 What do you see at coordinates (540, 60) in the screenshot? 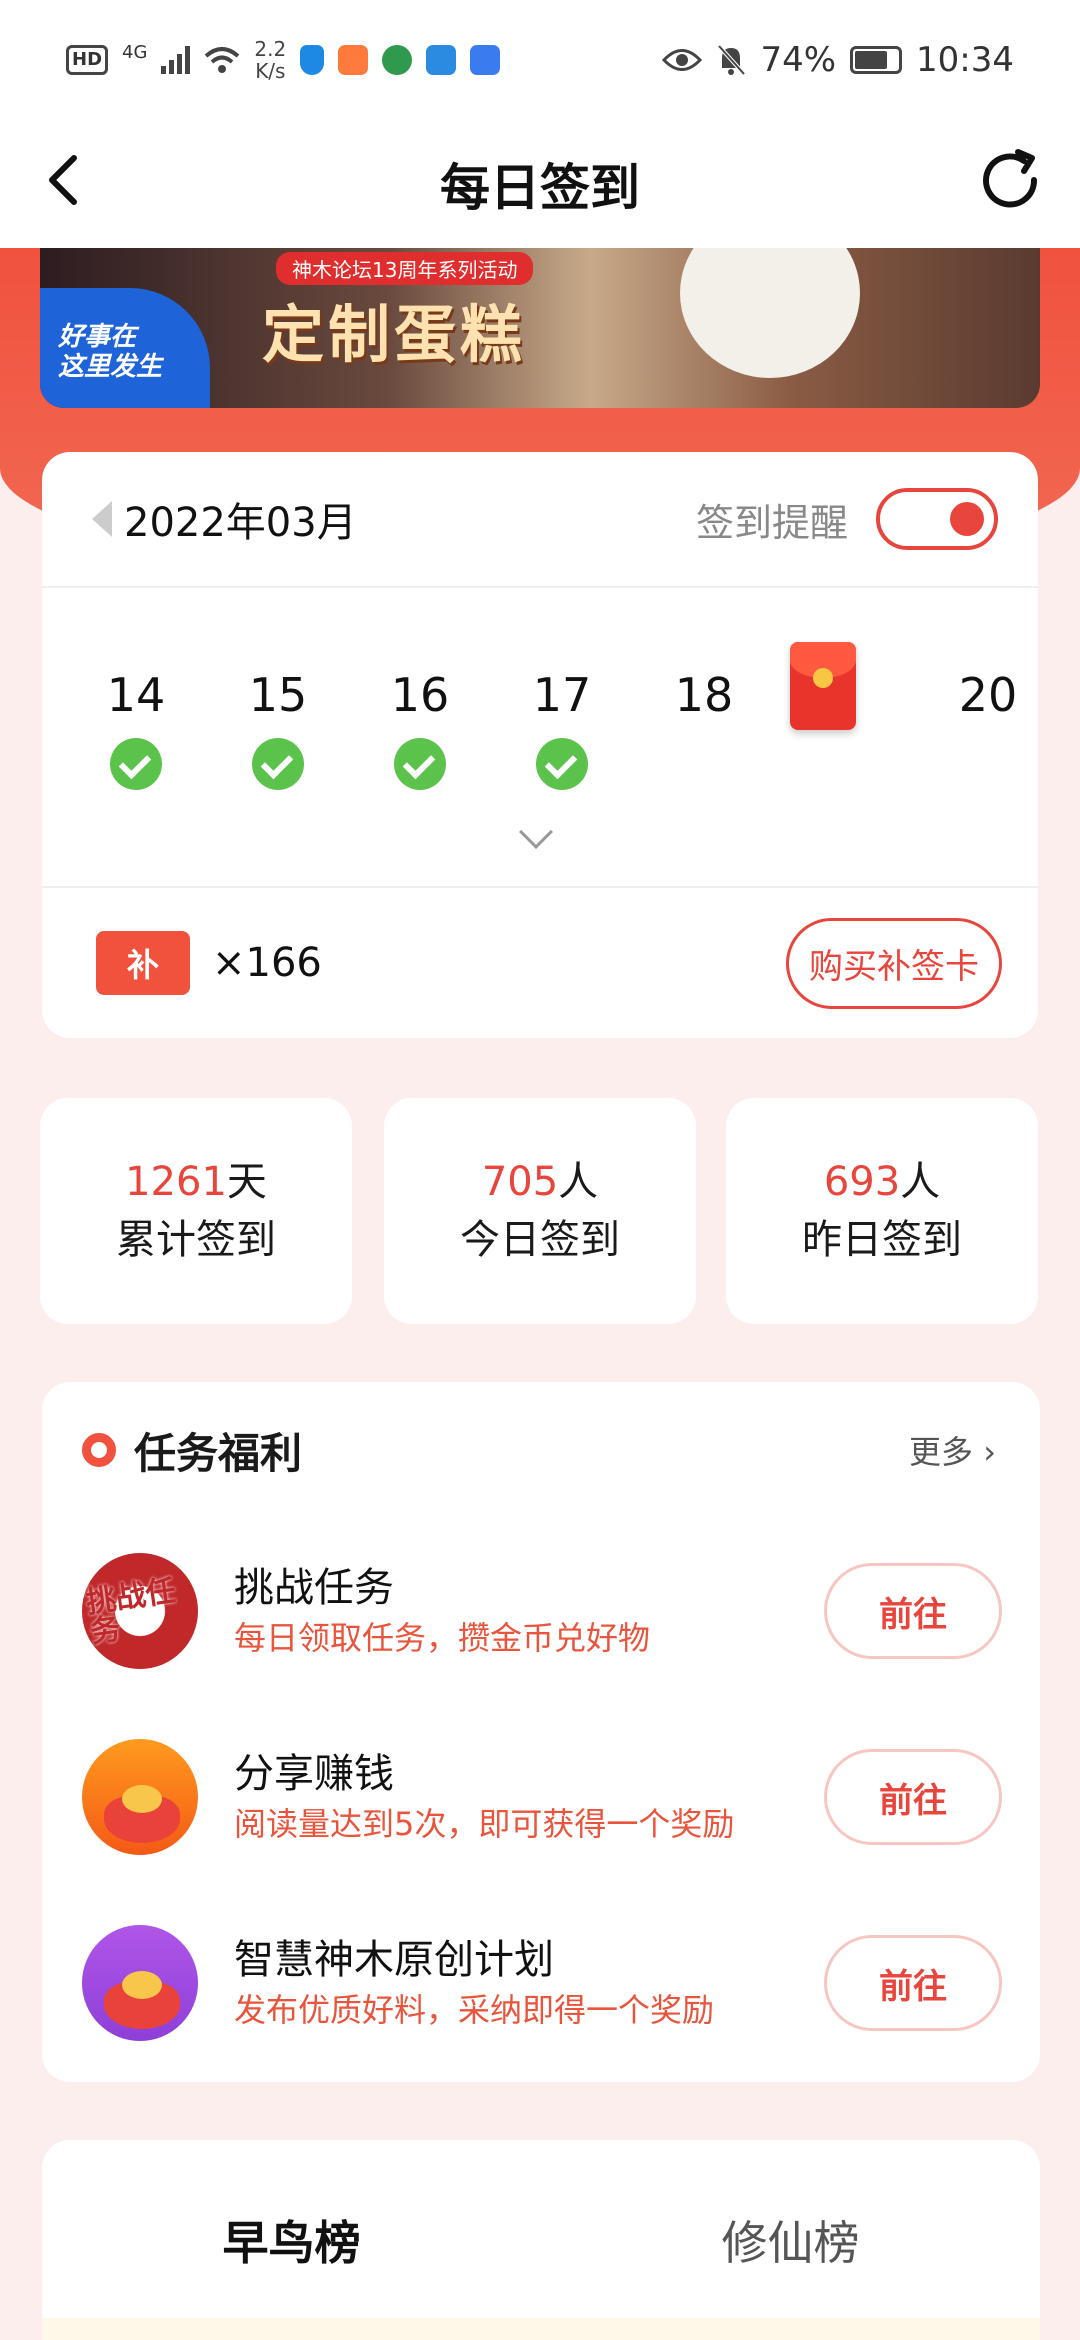
I see `status-bar: HD 4G 2.2 K/s 74% 10:34` at bounding box center [540, 60].